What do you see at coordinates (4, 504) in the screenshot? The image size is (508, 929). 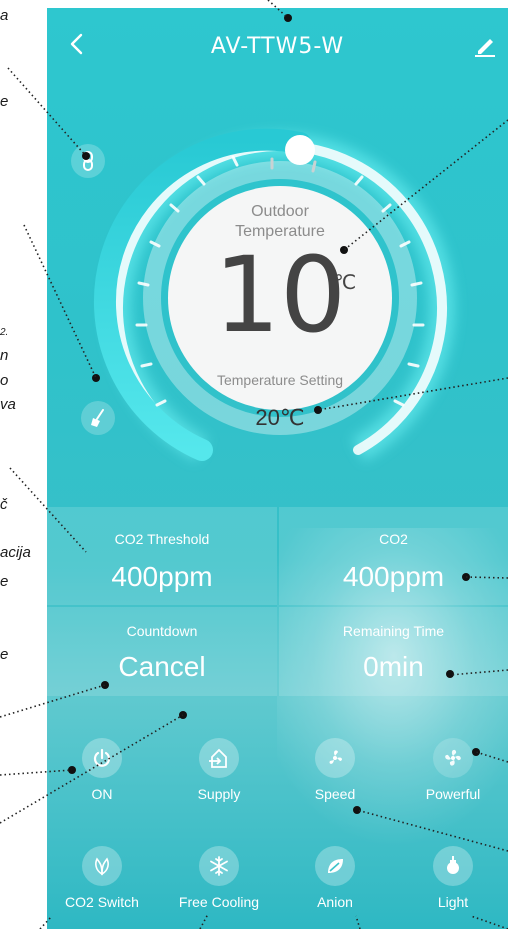 I see `side-note: č` at bounding box center [4, 504].